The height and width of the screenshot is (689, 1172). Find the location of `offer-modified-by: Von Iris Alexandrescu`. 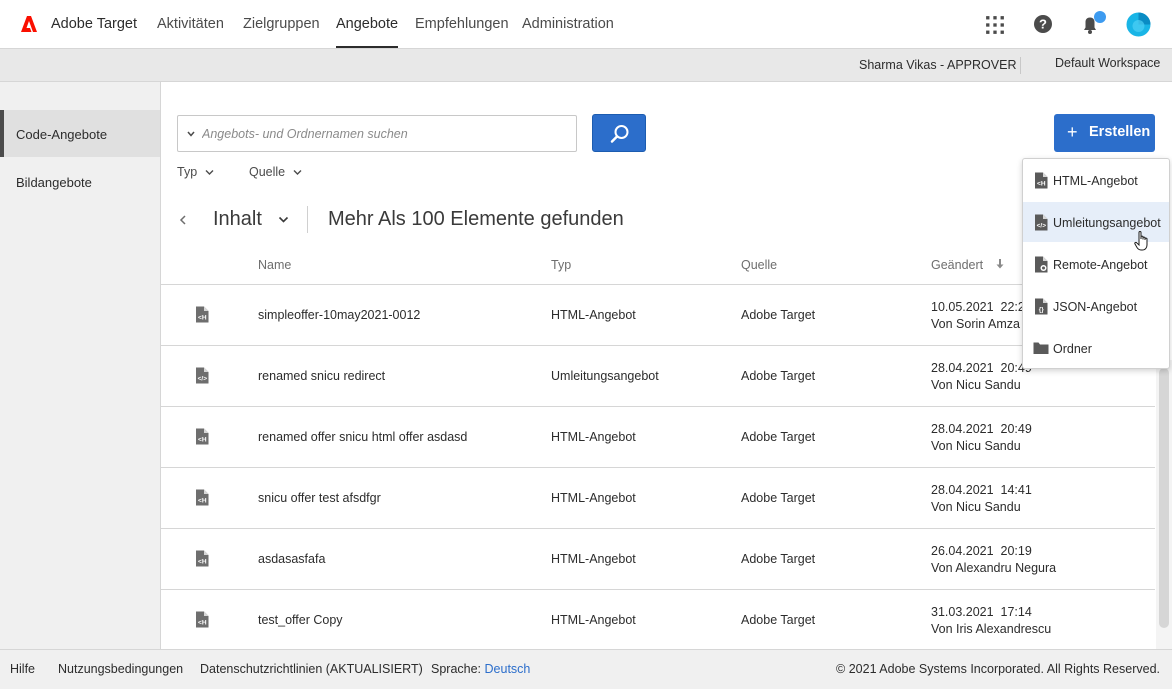

offer-modified-by: Von Iris Alexandrescu is located at coordinates (991, 629).